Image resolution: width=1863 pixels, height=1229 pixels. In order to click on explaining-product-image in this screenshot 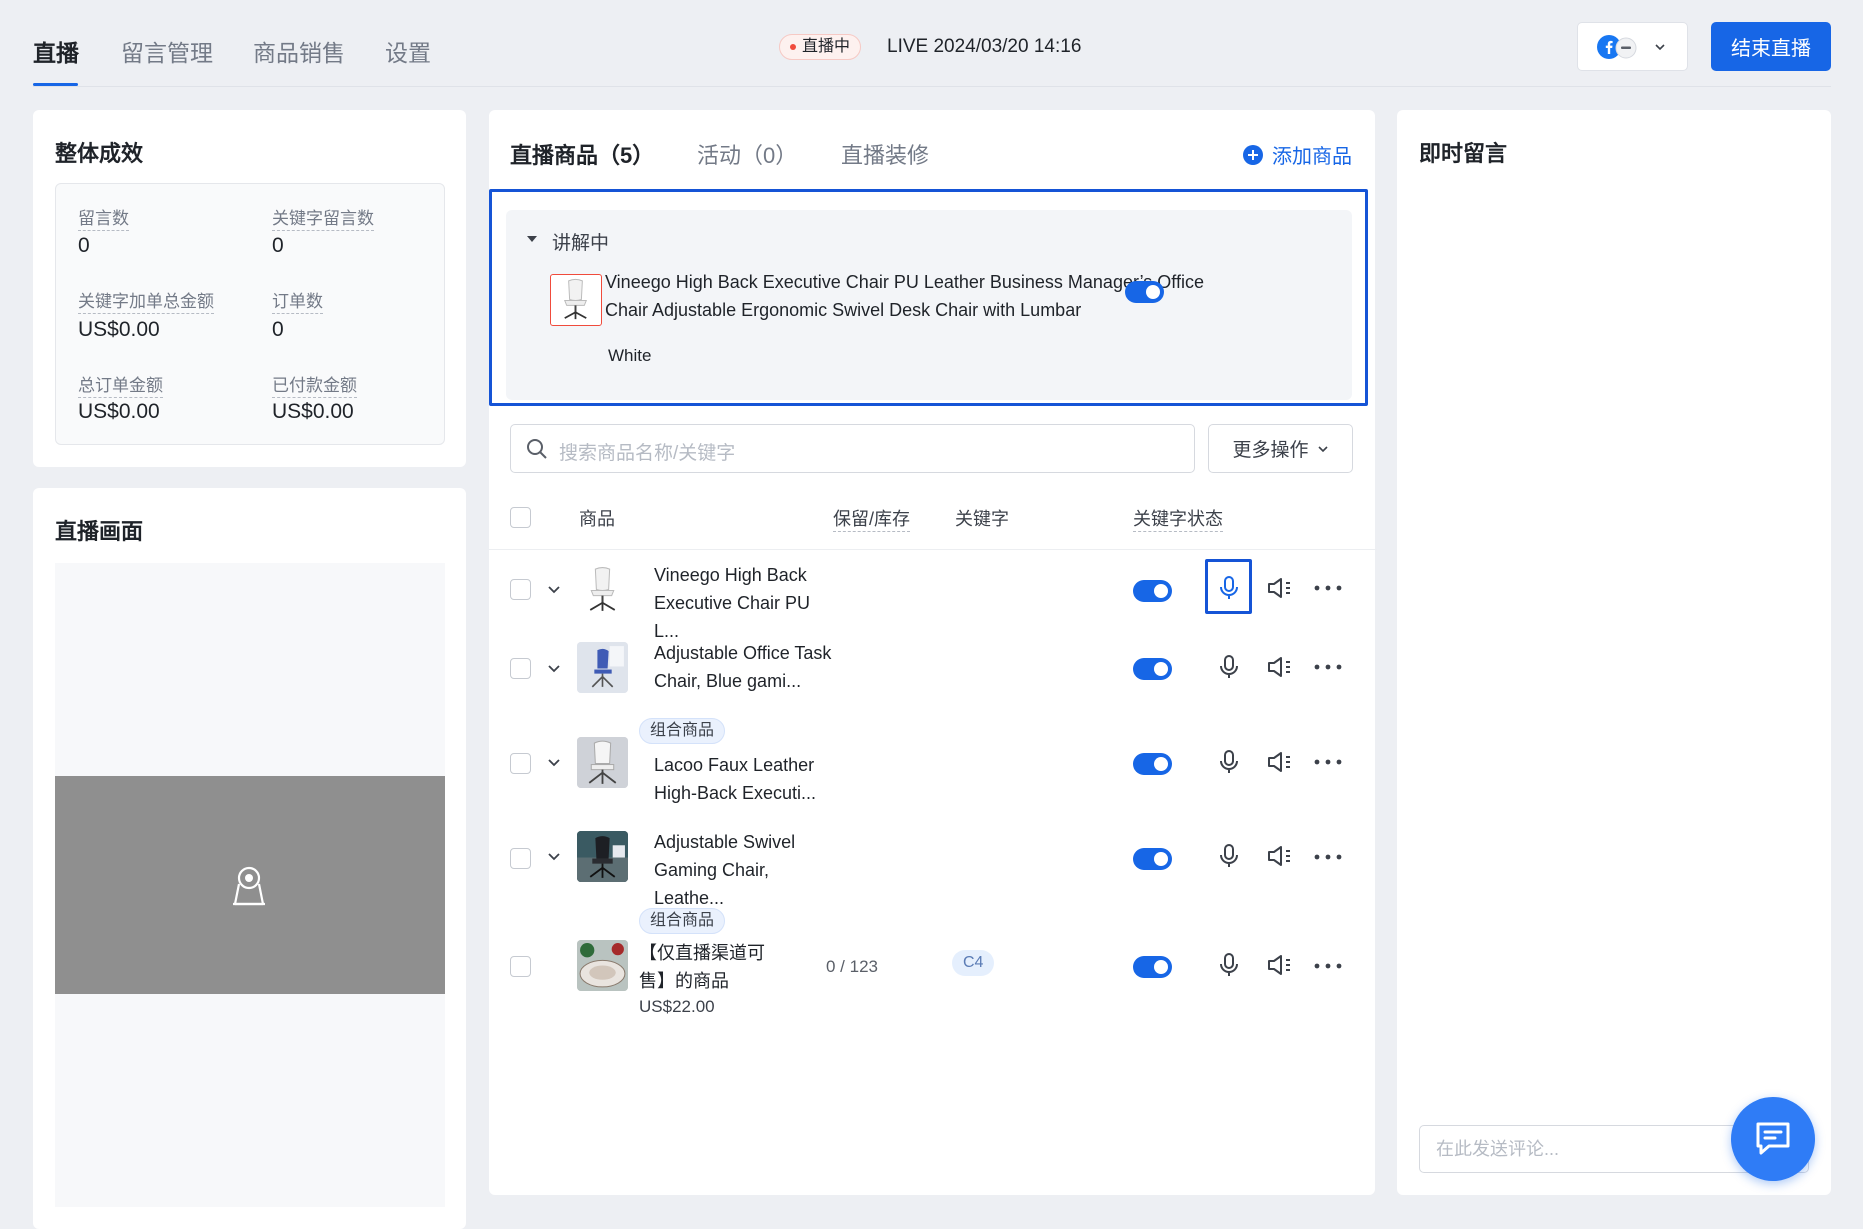, I will do `click(576, 300)`.